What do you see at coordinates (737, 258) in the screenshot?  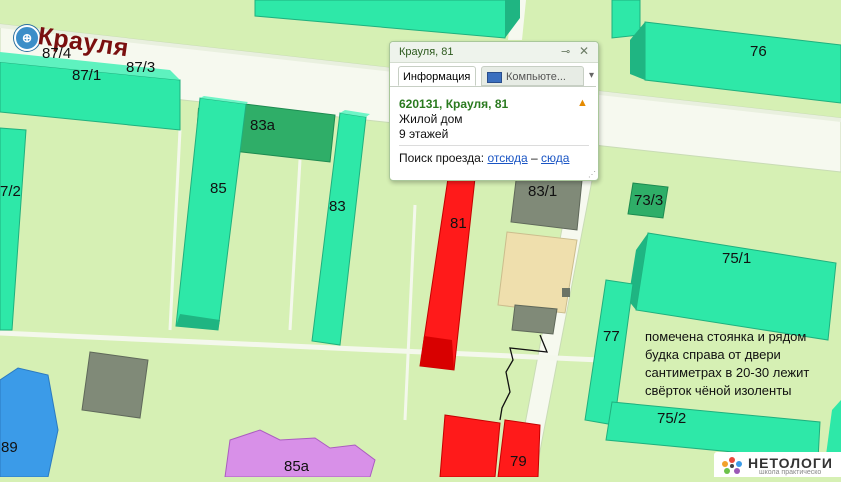 I see `building-label: 75/1` at bounding box center [737, 258].